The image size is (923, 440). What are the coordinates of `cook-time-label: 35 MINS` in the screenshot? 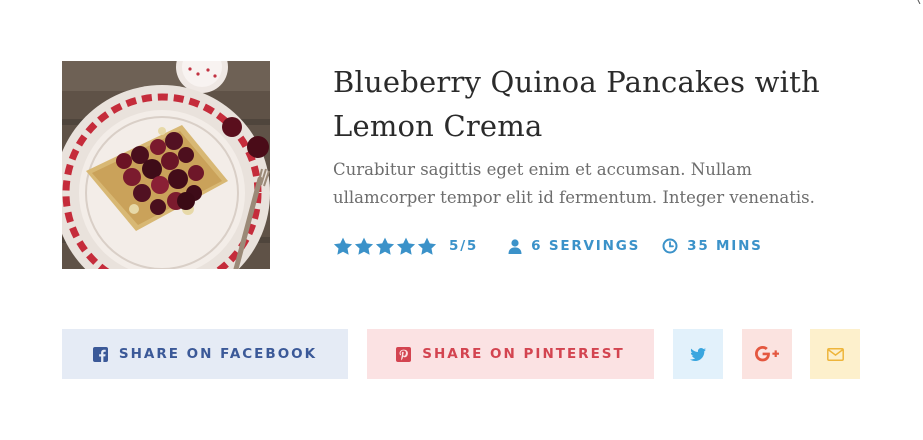 It's located at (725, 246).